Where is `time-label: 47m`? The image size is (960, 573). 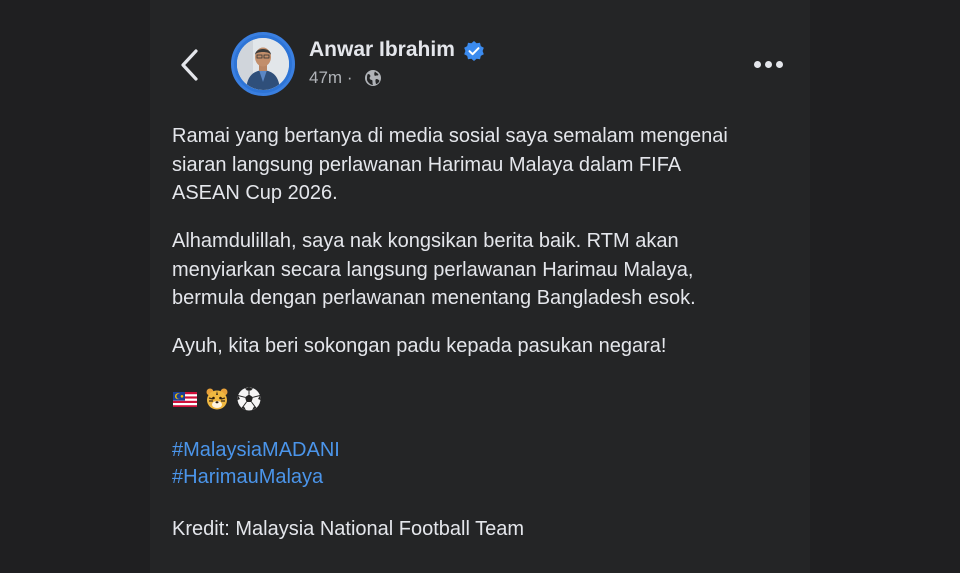
time-label: 47m is located at coordinates (326, 77).